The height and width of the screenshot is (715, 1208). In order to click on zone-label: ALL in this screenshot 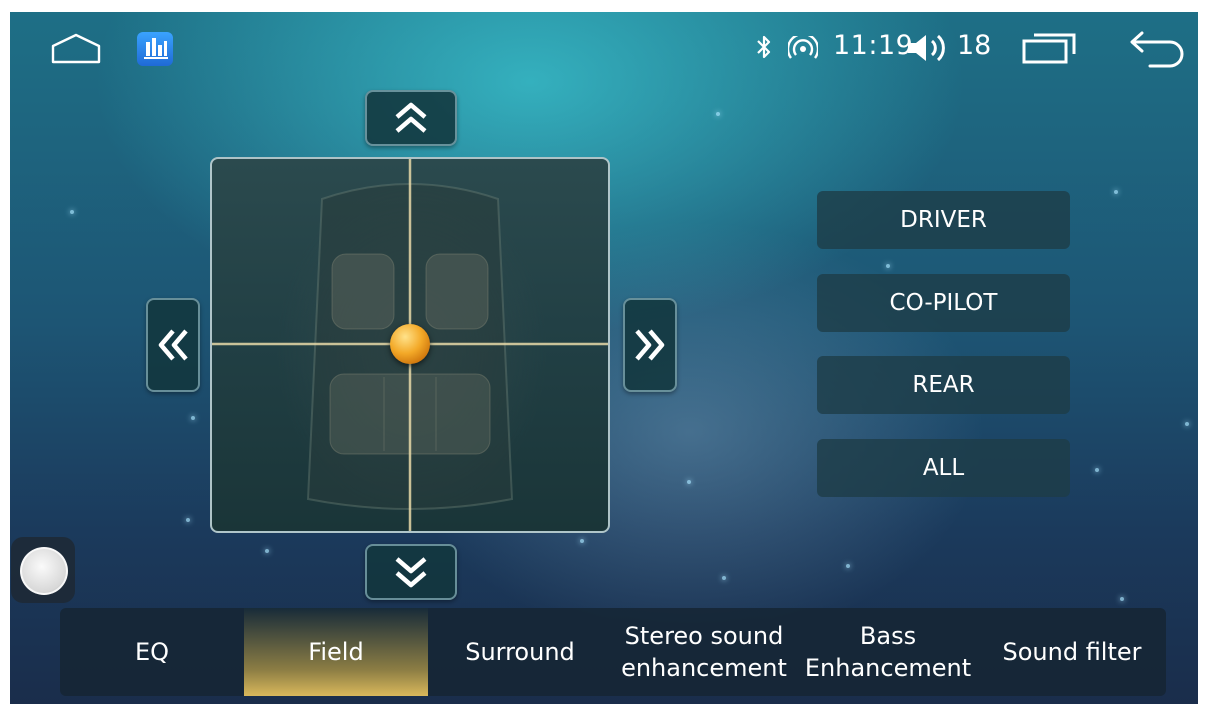, I will do `click(943, 468)`.